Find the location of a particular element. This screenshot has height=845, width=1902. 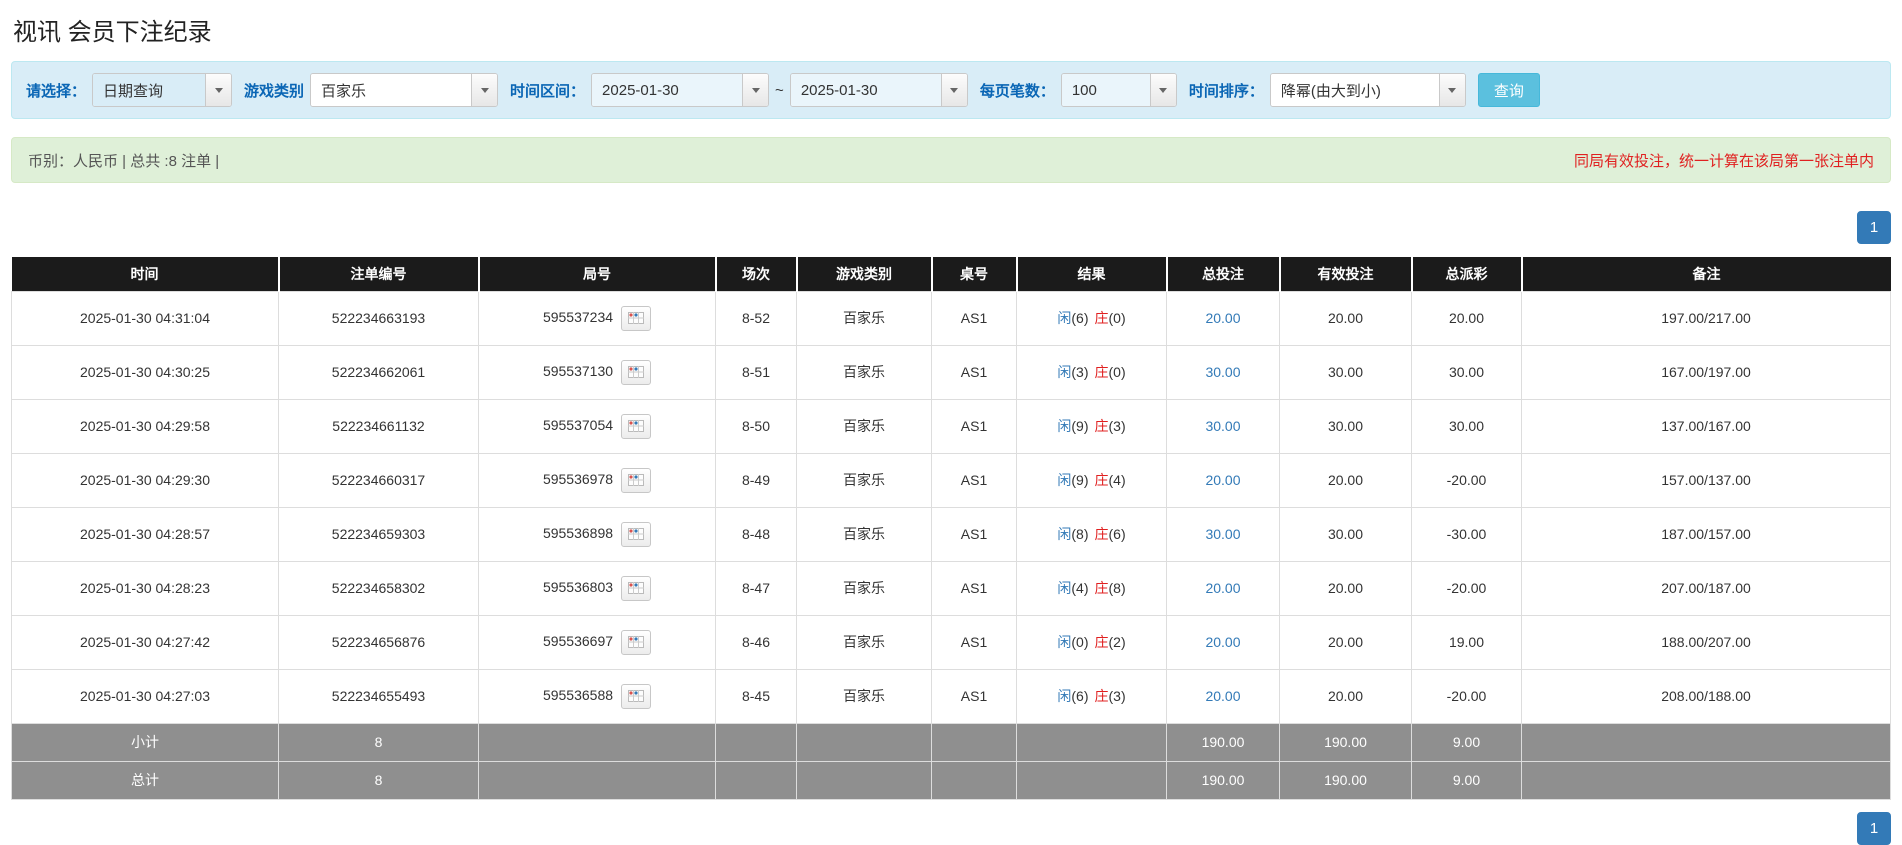

game-type-input is located at coordinates (391, 90).